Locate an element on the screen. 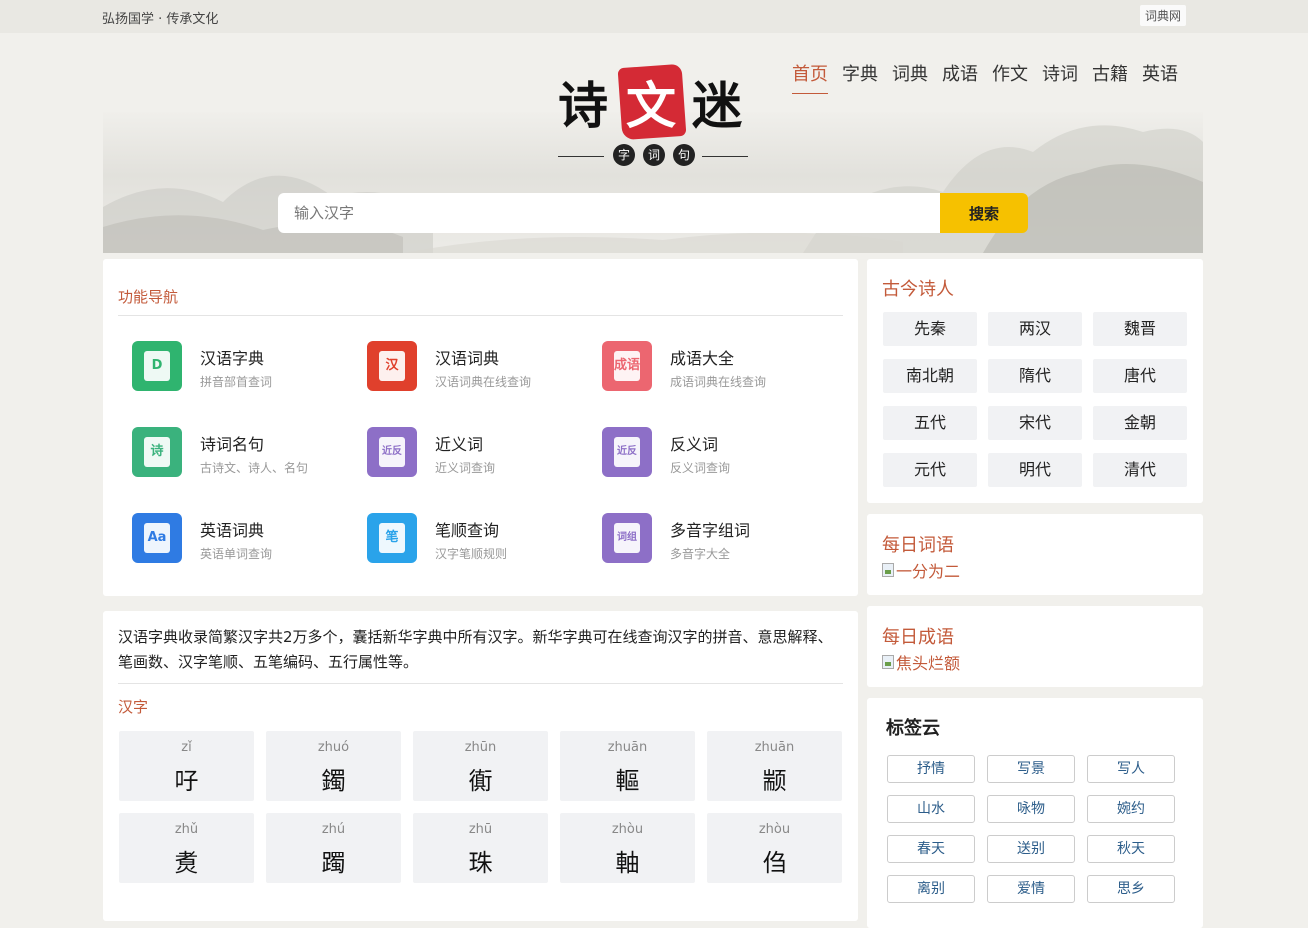  icon-glyph: 近反 is located at coordinates (627, 452).